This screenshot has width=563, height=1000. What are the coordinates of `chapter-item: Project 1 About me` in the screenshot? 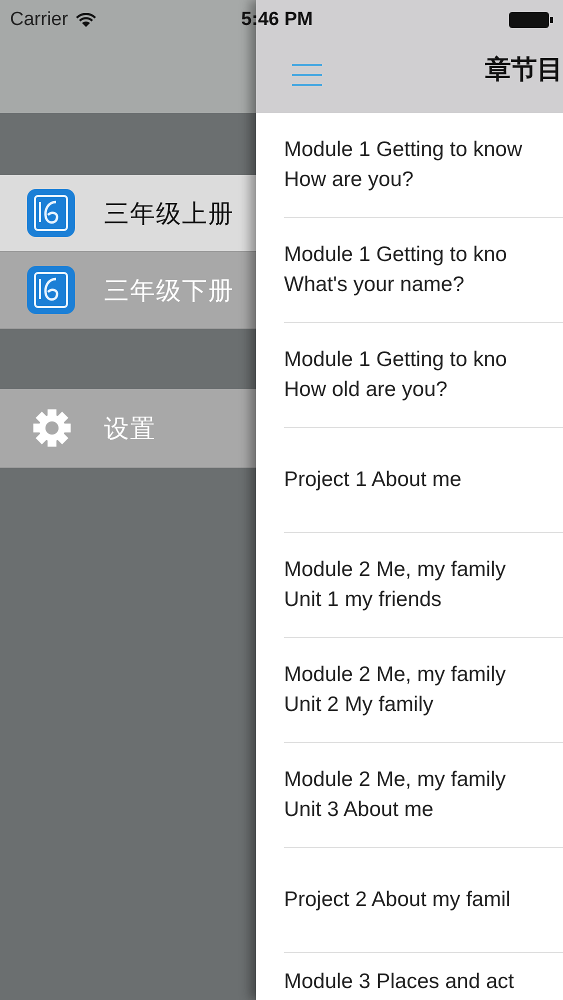 It's located at (423, 480).